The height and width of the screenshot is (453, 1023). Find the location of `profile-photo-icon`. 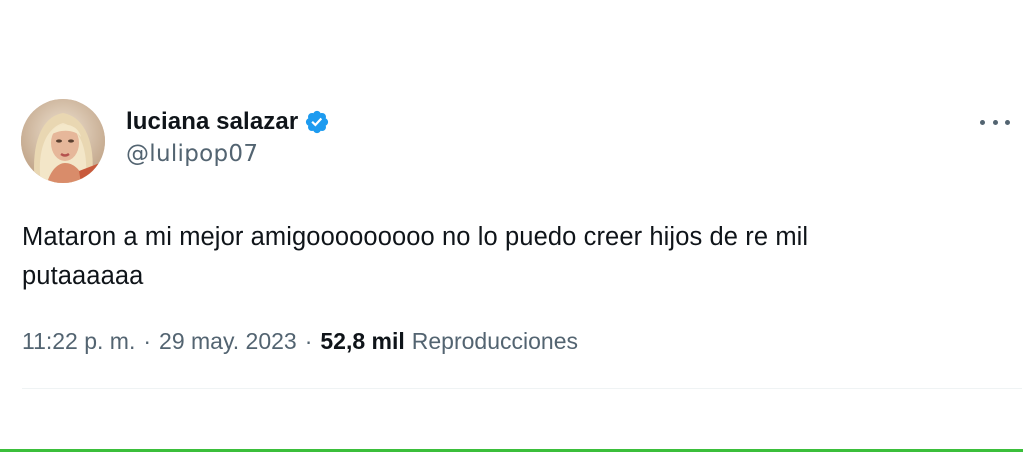

profile-photo-icon is located at coordinates (63, 141).